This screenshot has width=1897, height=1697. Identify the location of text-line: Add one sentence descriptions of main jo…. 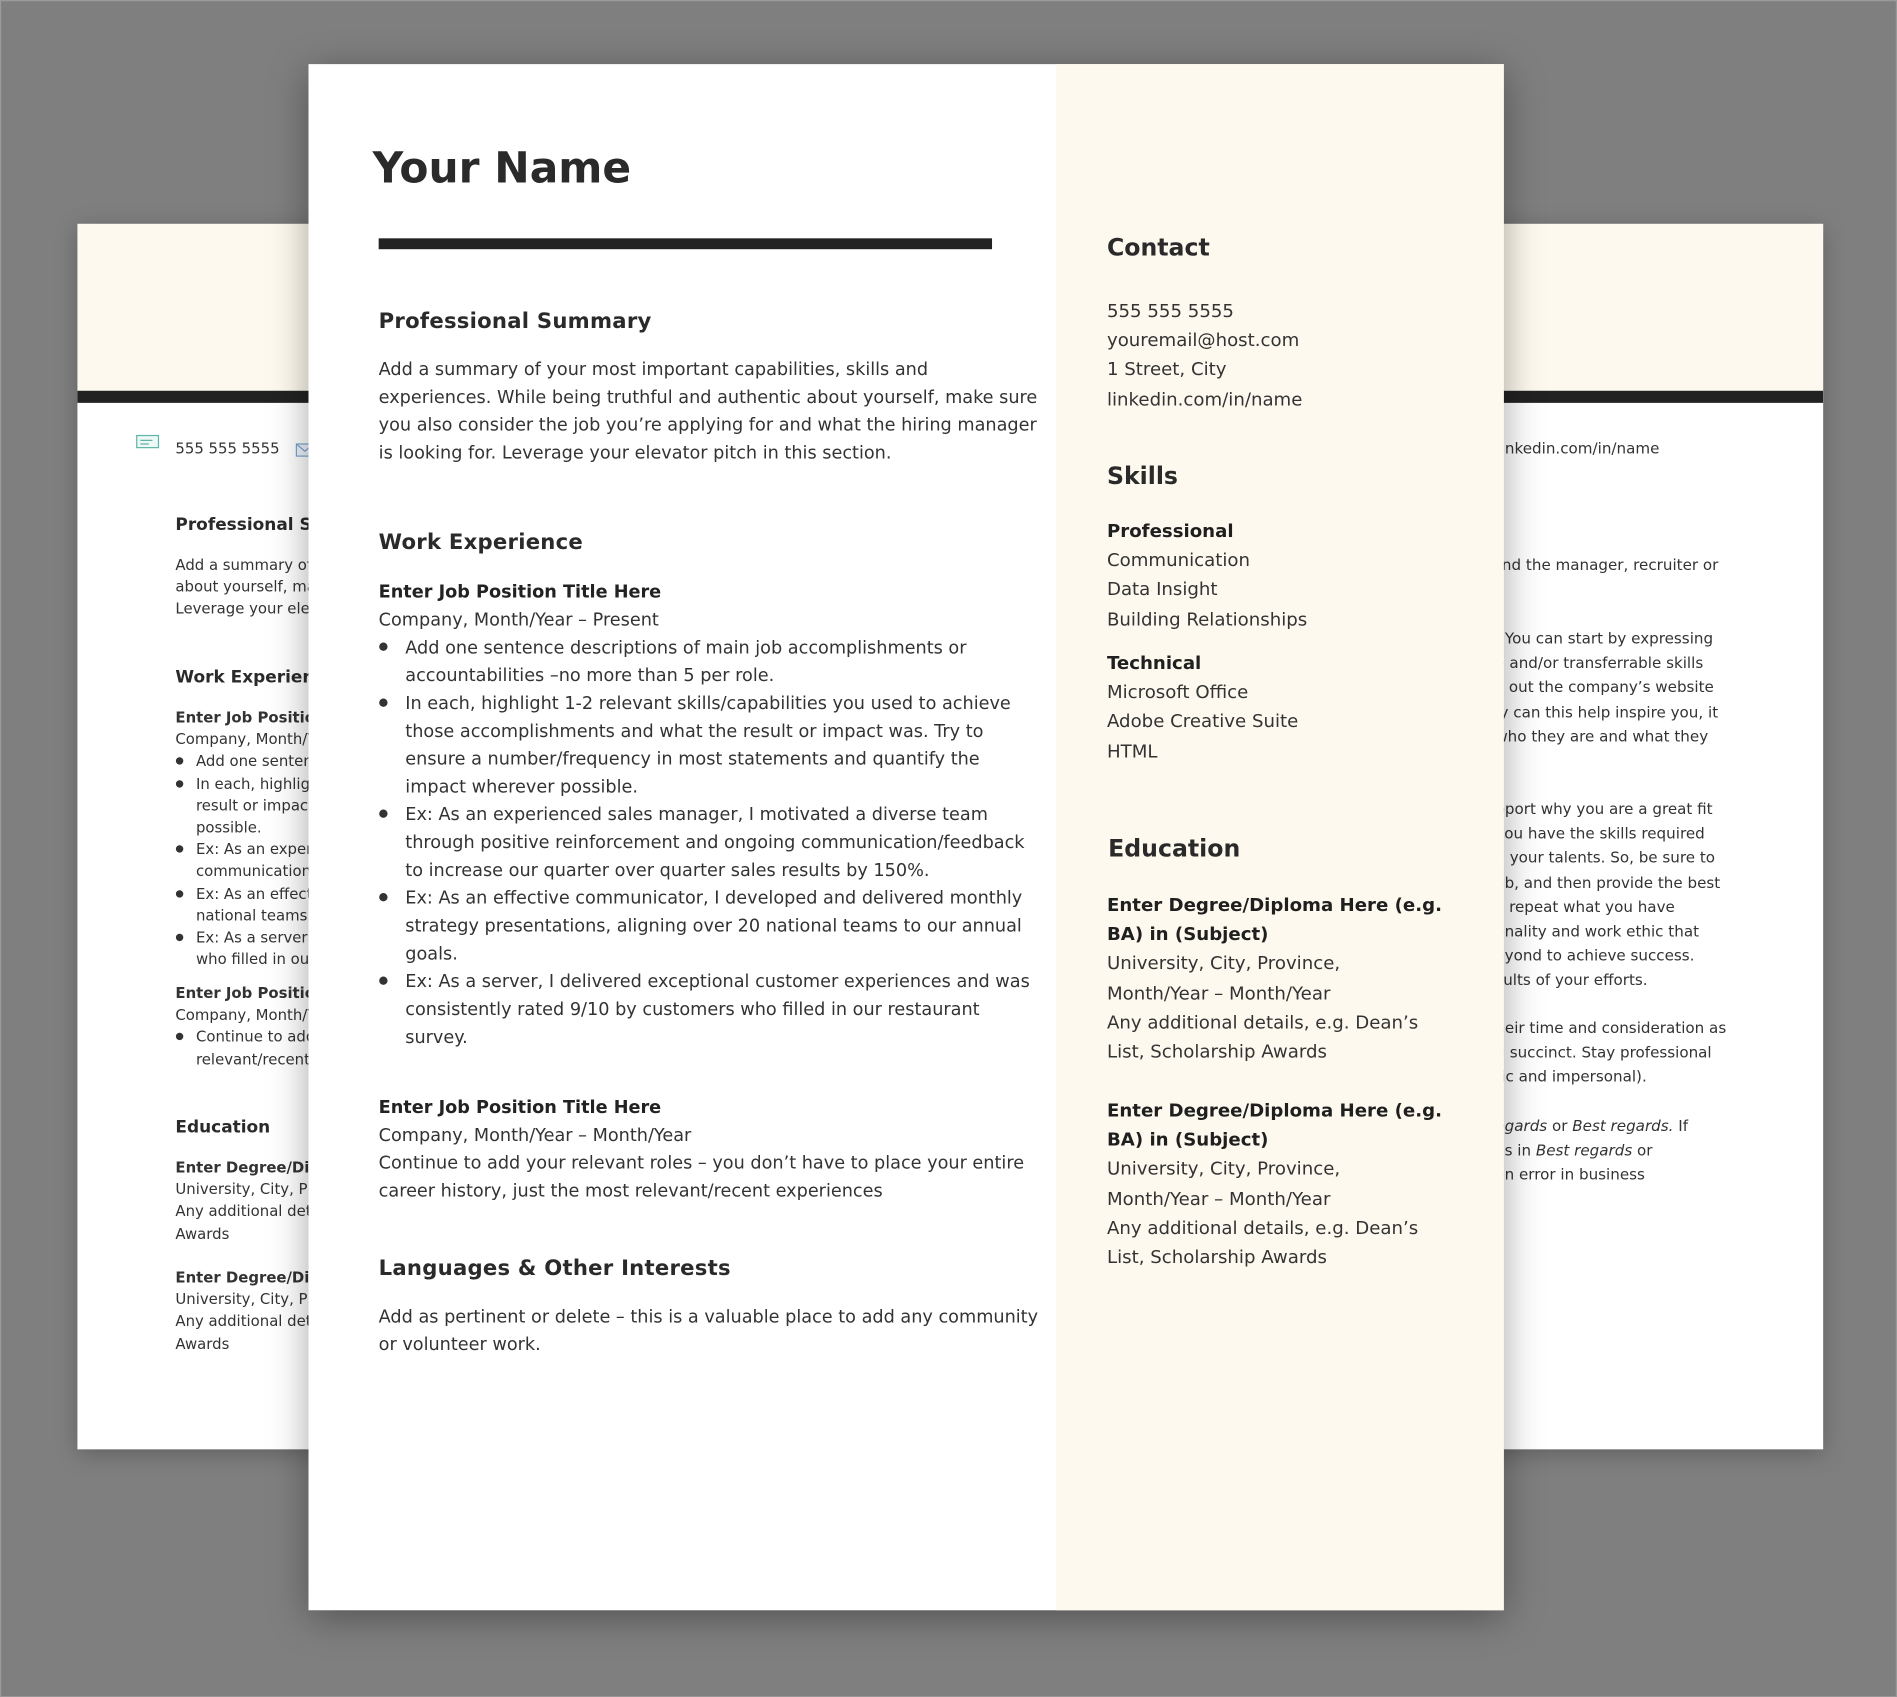
(686, 648).